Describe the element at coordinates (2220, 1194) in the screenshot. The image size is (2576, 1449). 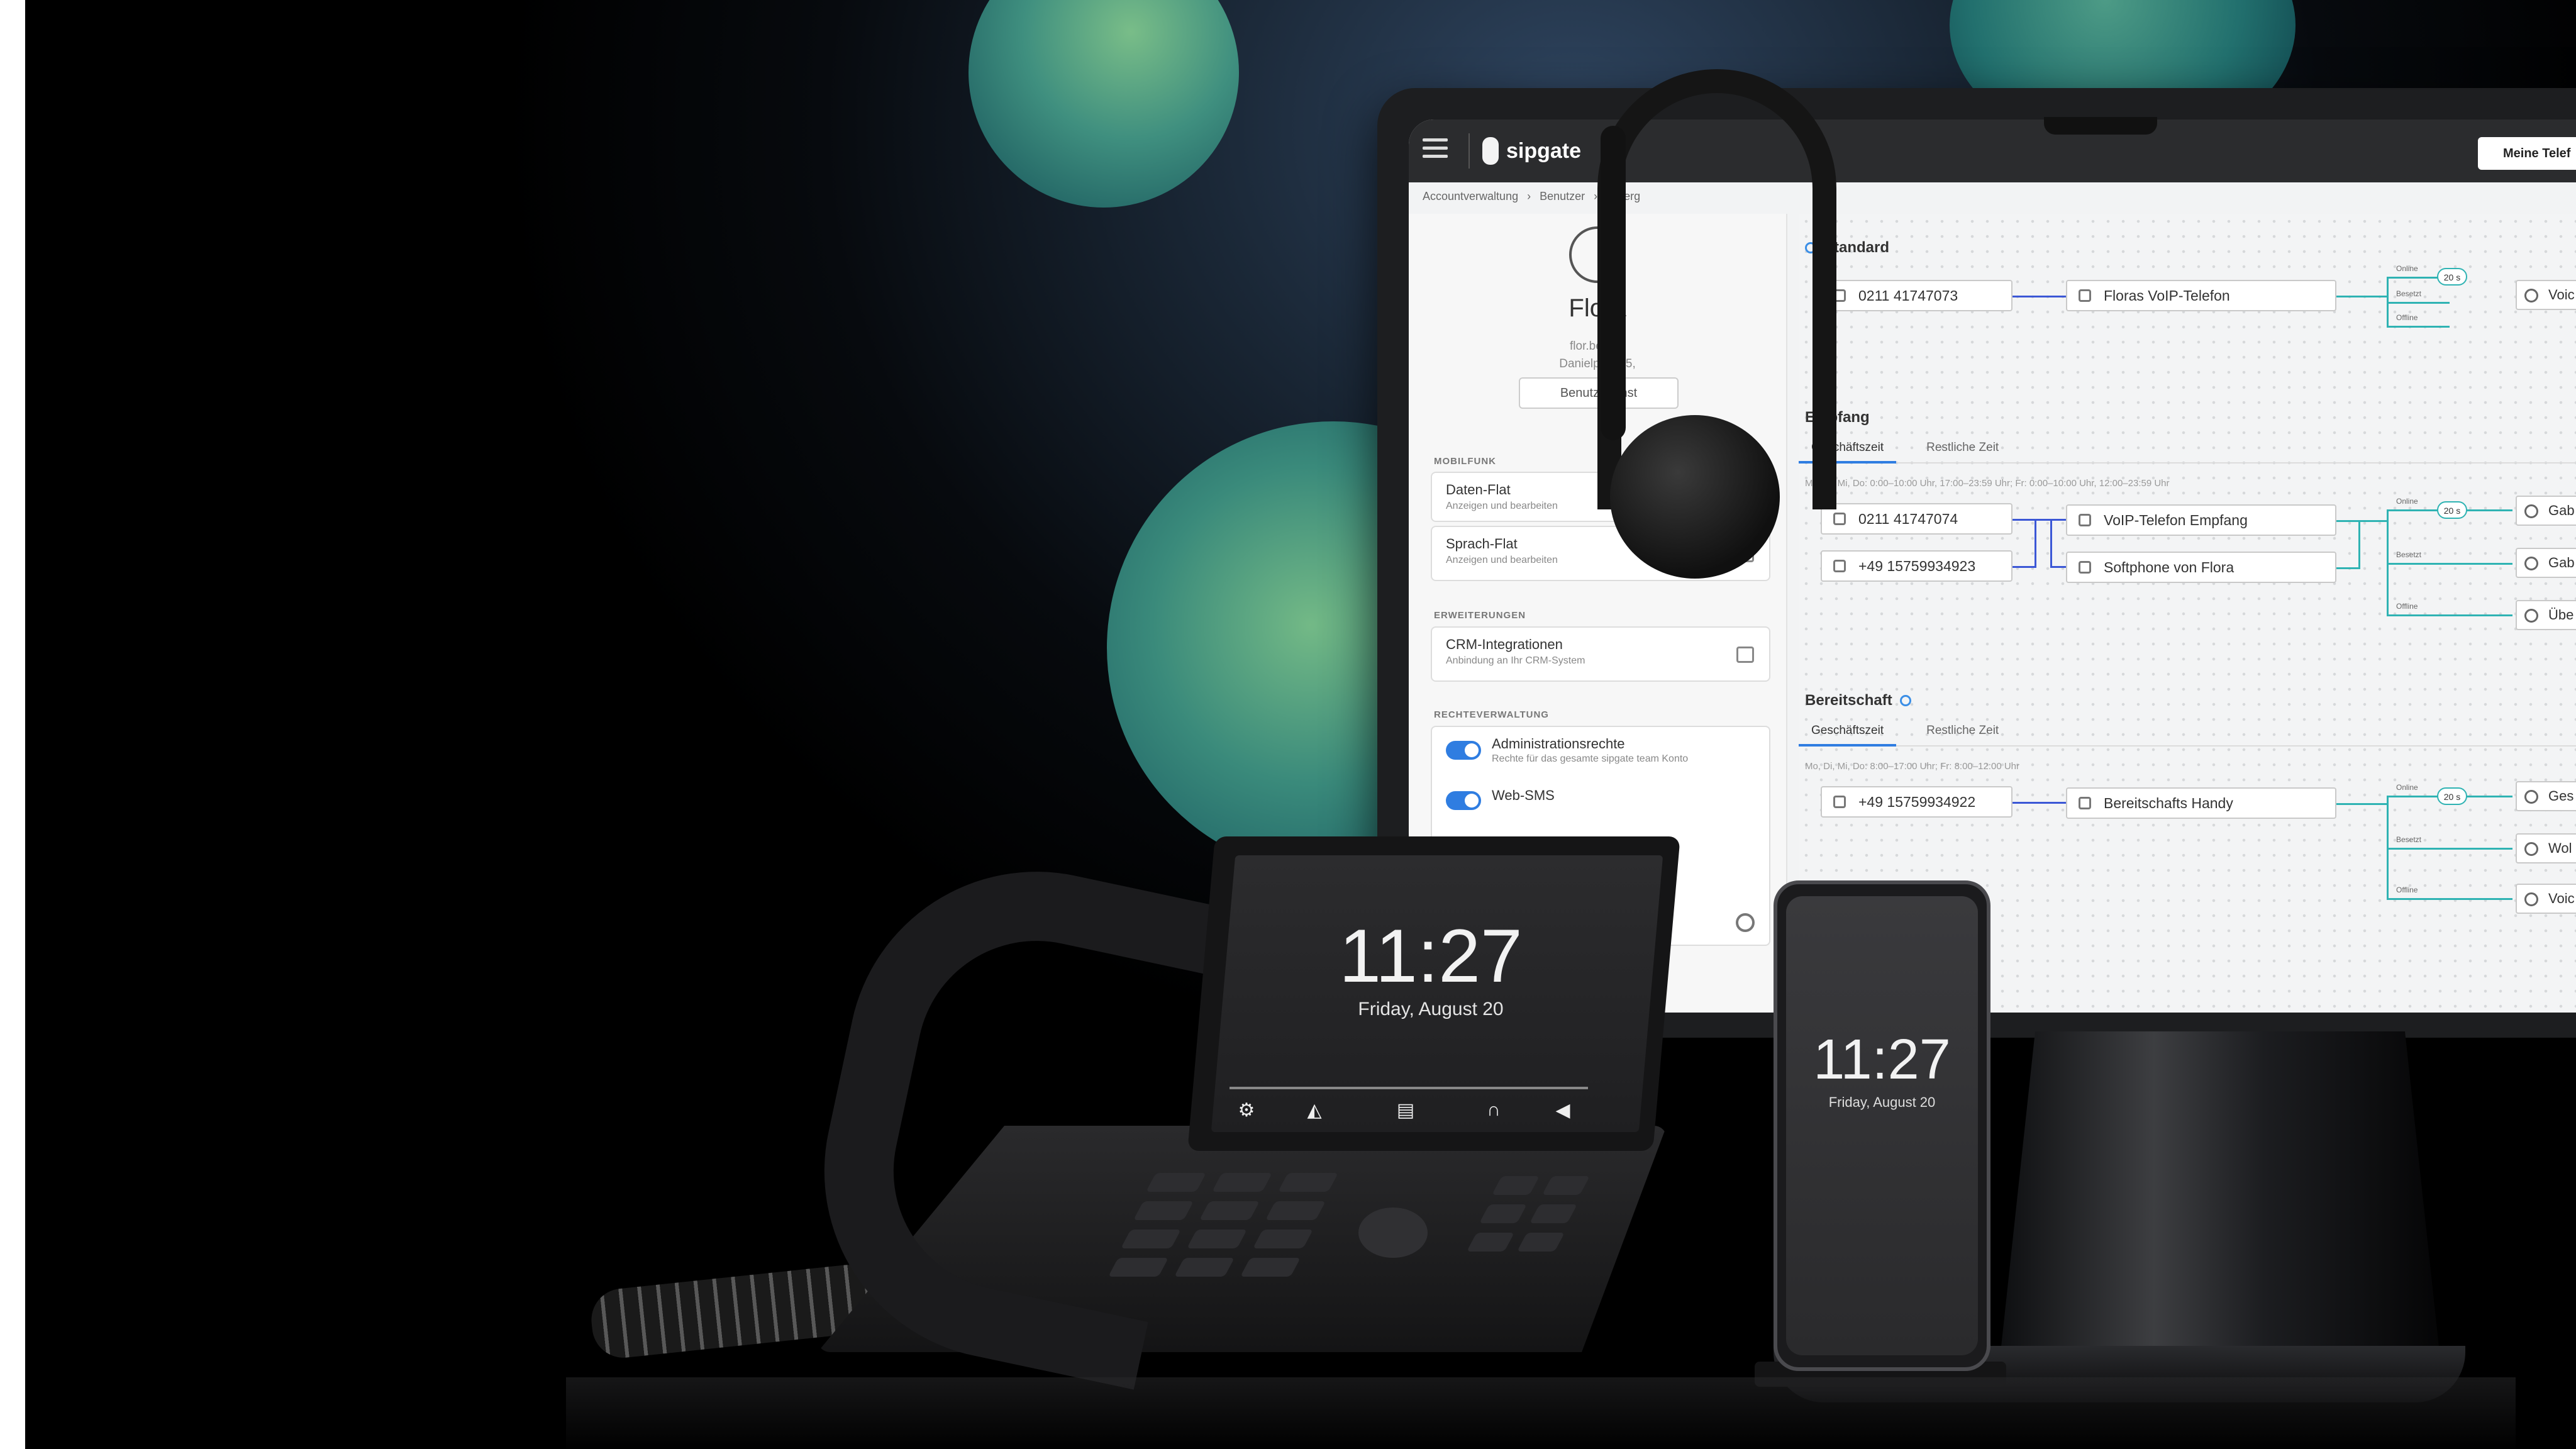
I see `monitor-stand` at that location.